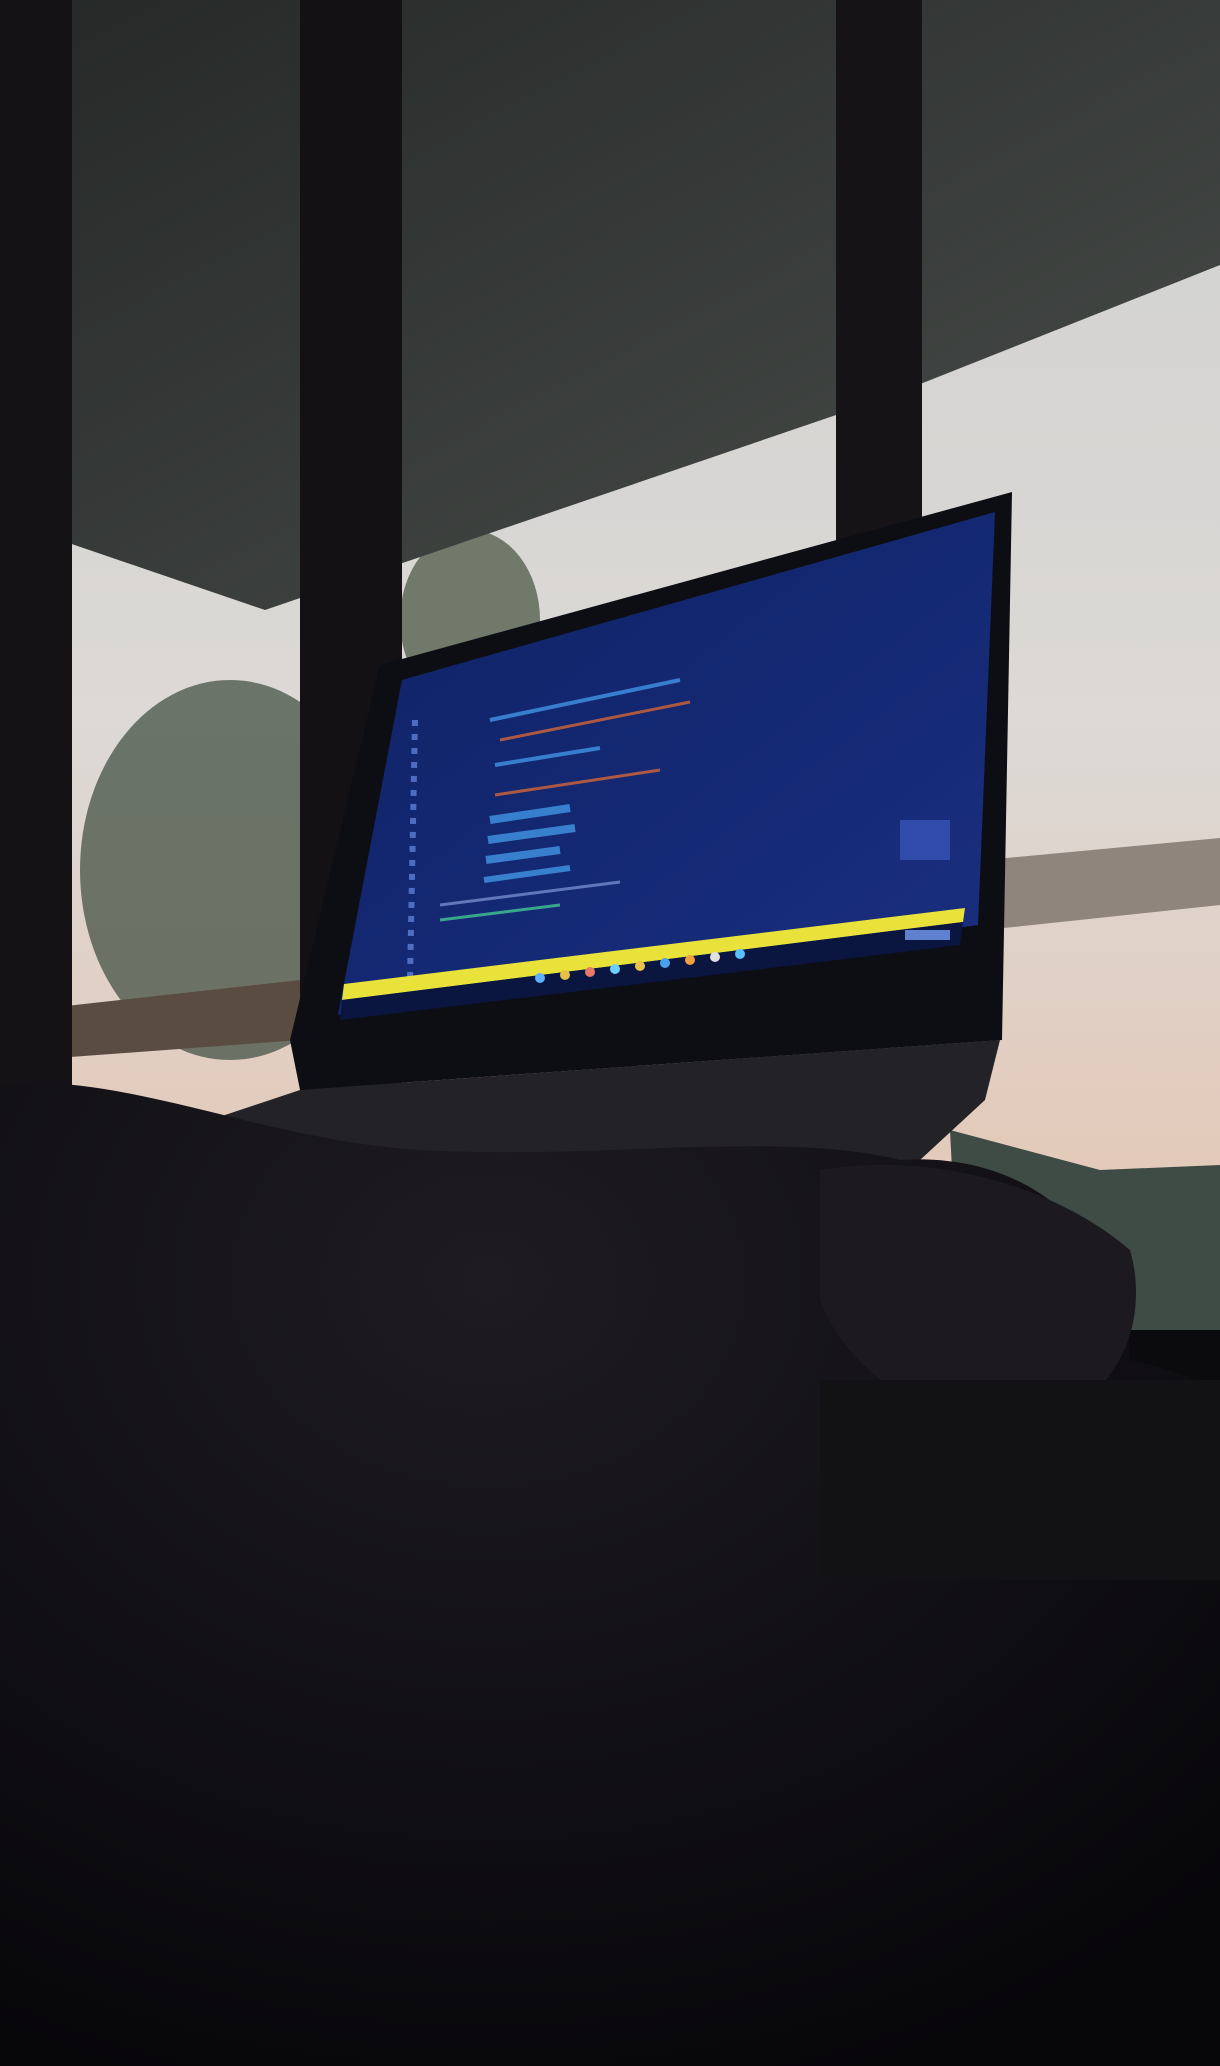 This screenshot has width=1220, height=2066. I want to click on desk-surface, so click(1020, 1480).